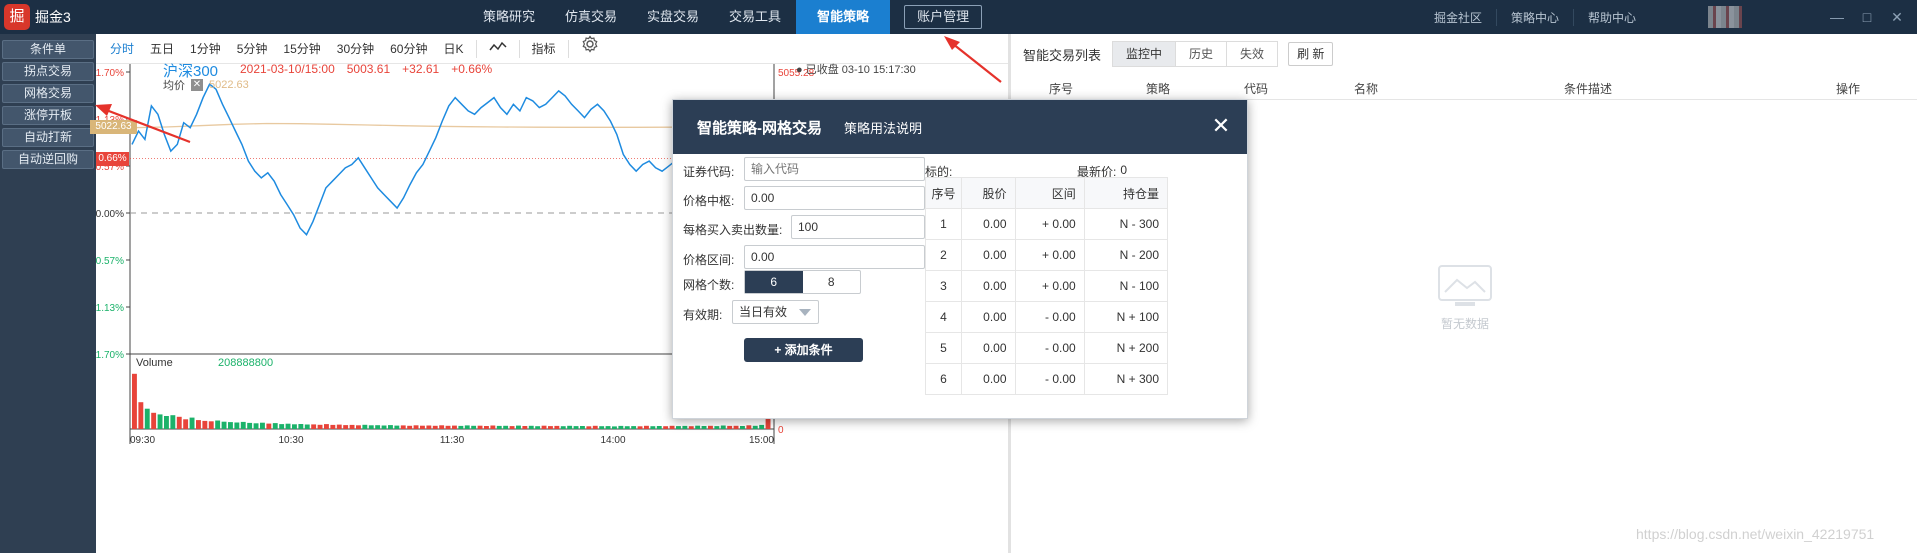  I want to click on column-header-condition: 条件描述, so click(1588, 89).